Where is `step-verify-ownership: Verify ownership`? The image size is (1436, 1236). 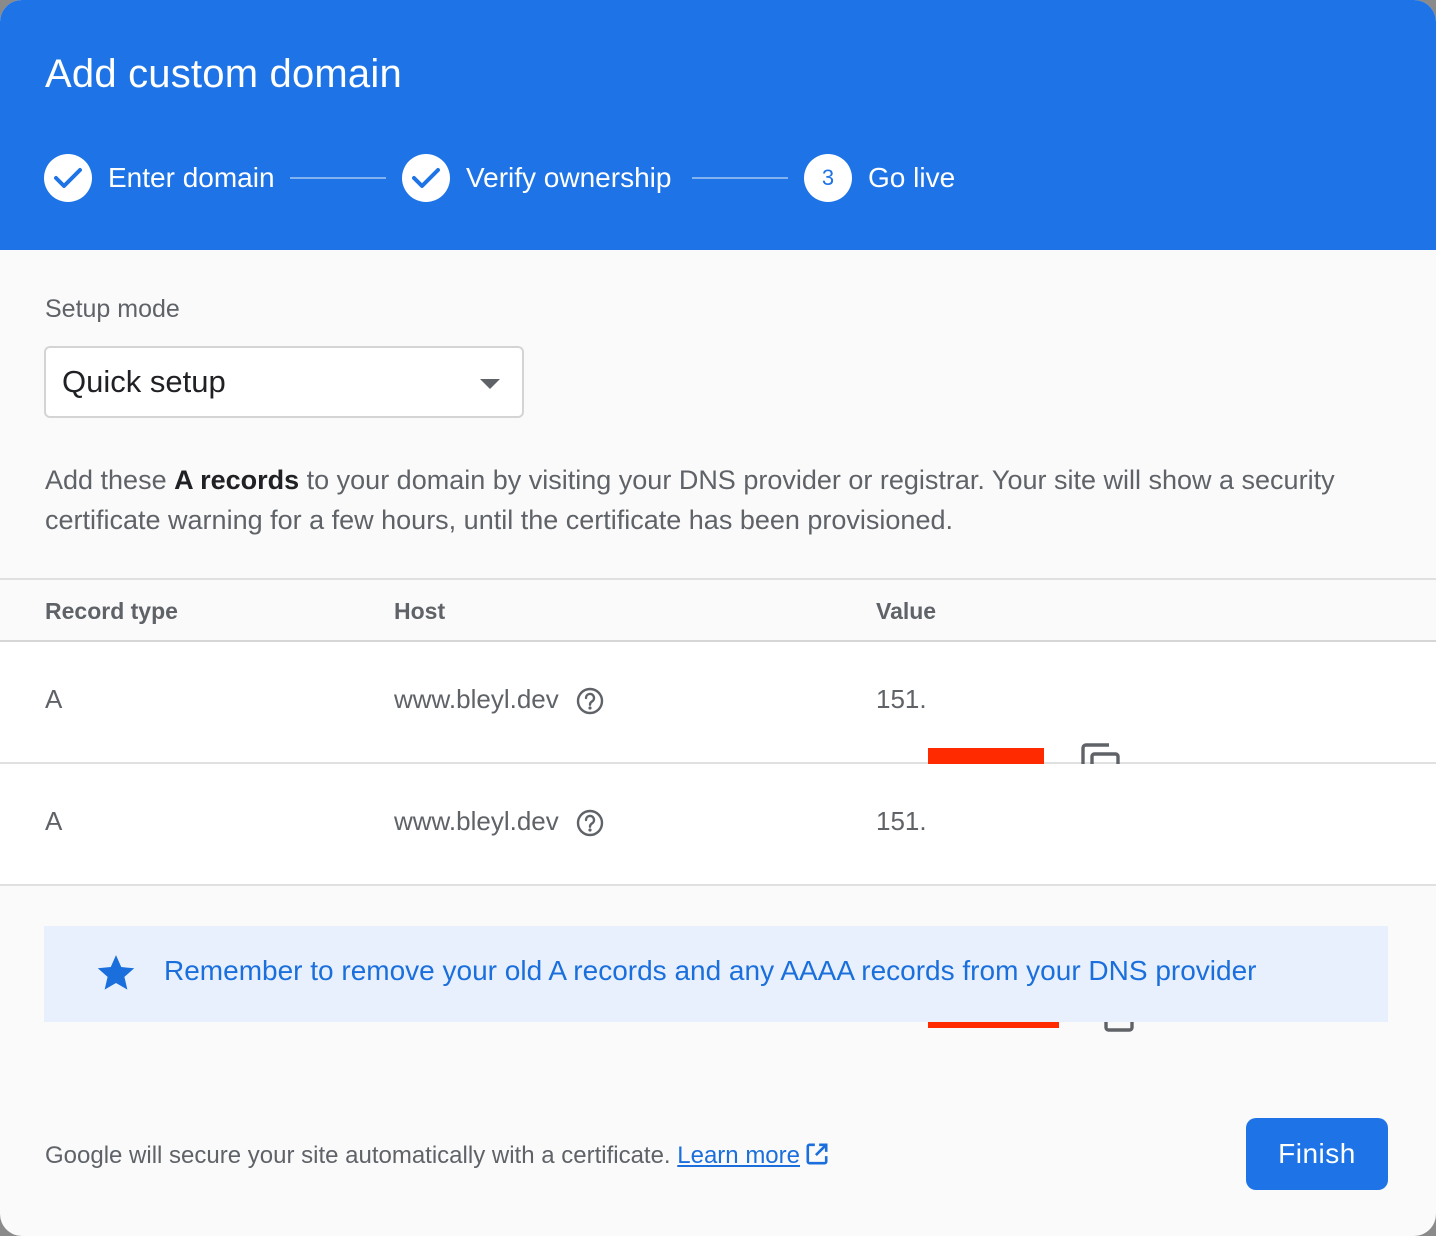
step-verify-ownership: Verify ownership is located at coordinates (536, 178).